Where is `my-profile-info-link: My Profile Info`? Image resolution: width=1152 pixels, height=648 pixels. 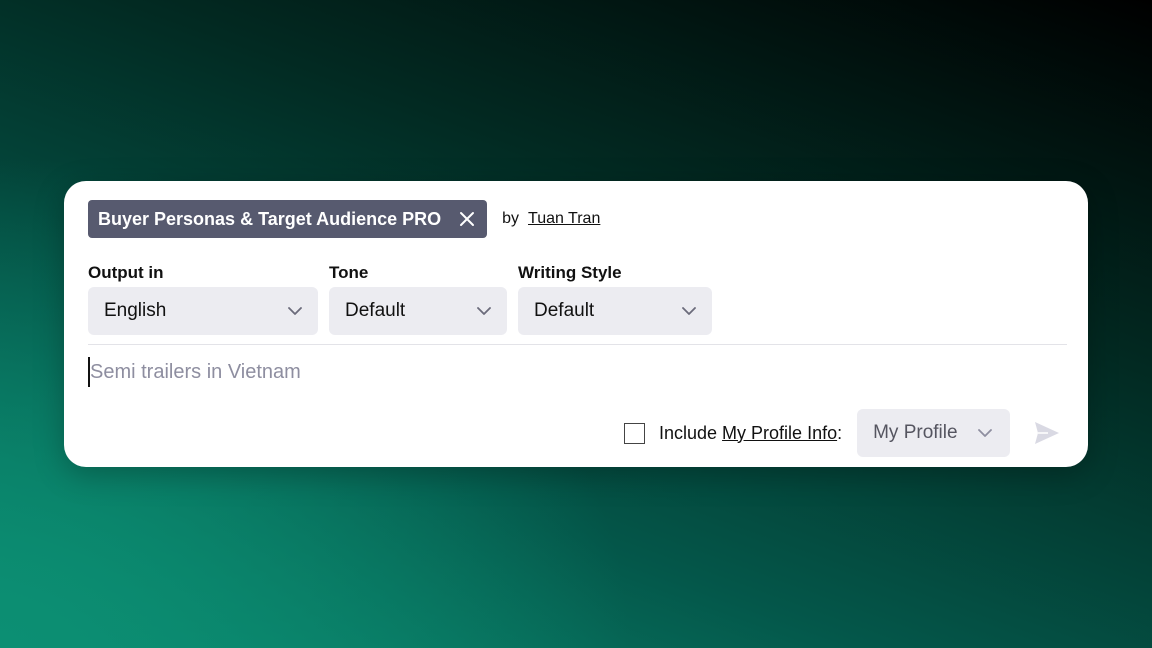
my-profile-info-link: My Profile Info is located at coordinates (779, 433).